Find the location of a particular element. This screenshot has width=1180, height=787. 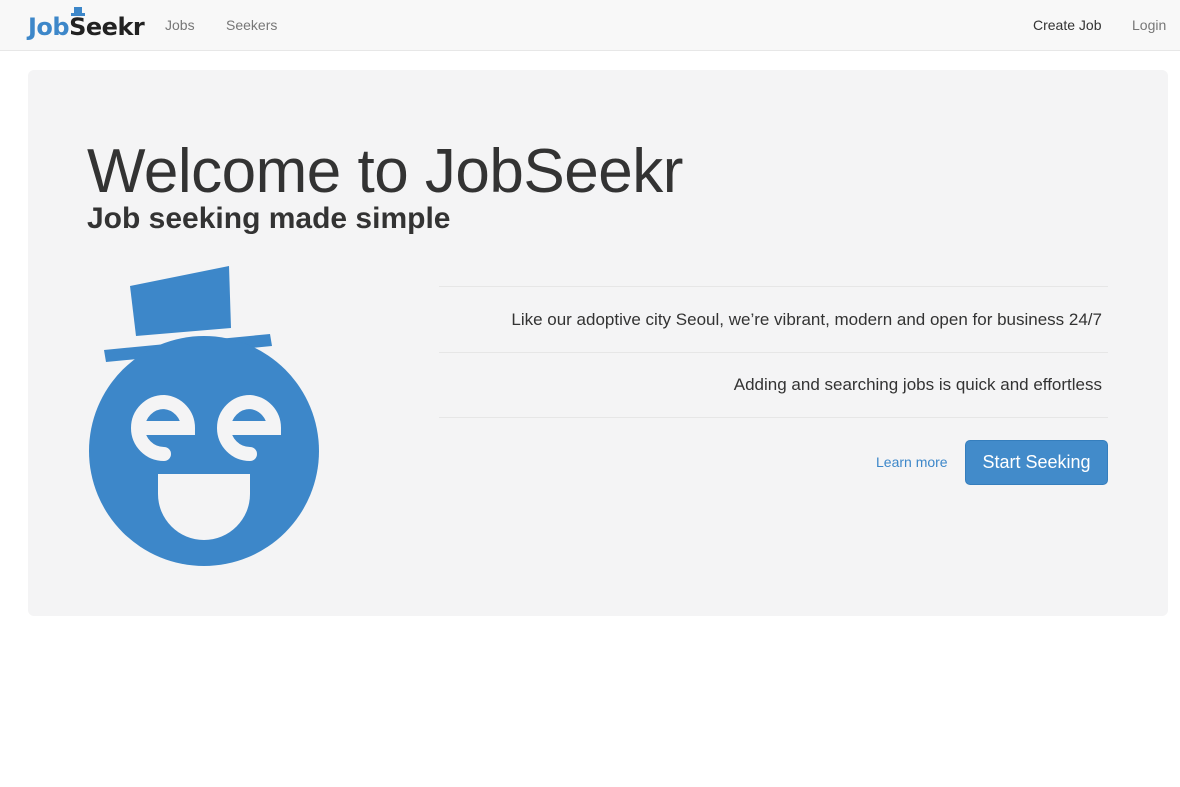

brand-logo: Job S eekr is located at coordinates (86, 24).